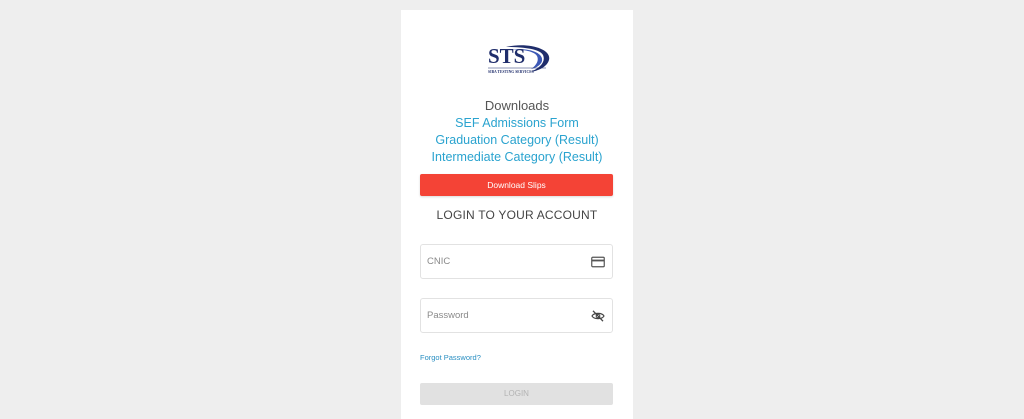 This screenshot has width=1024, height=419. Describe the element at coordinates (517, 140) in the screenshot. I see `graduation-category-result-link: Graduation Category (Result)` at that location.